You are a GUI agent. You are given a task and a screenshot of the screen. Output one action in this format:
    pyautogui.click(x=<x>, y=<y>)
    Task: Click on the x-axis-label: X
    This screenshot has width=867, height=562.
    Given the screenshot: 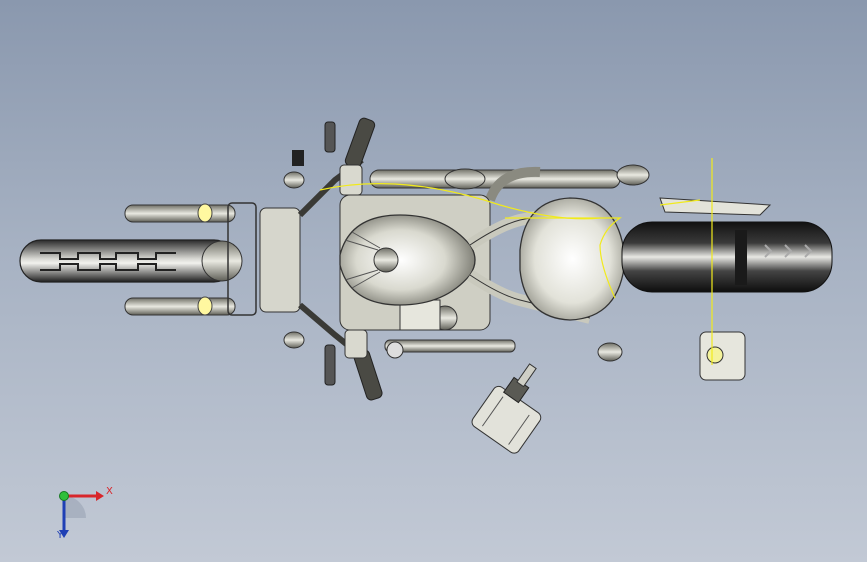 What is the action you would take?
    pyautogui.click(x=109, y=491)
    